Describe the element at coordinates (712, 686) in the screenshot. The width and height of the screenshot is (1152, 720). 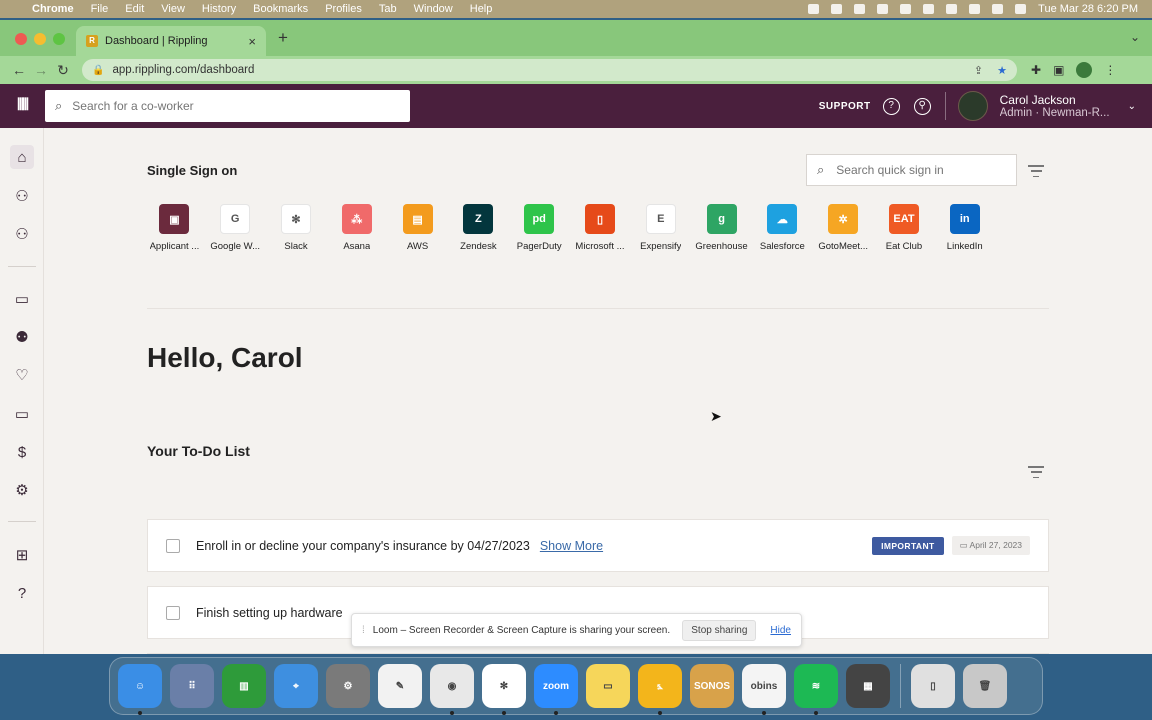
I see `dock-sonos-icon: SONOS` at that location.